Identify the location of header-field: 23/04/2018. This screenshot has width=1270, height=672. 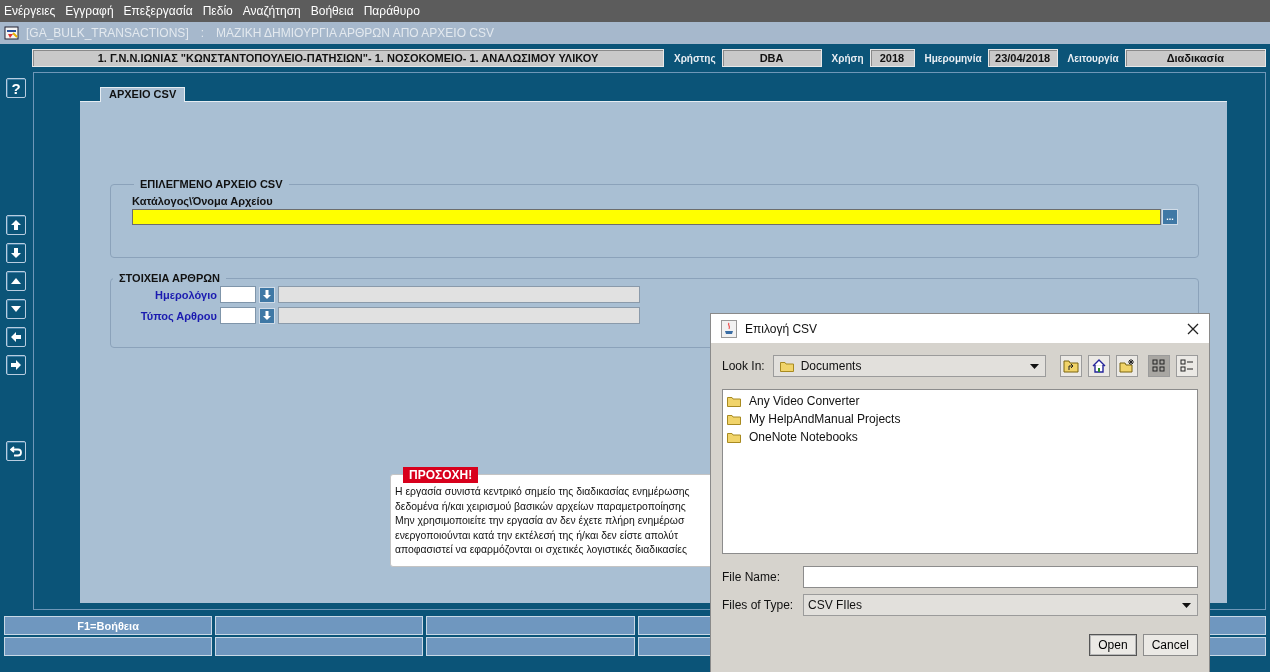
(1022, 58).